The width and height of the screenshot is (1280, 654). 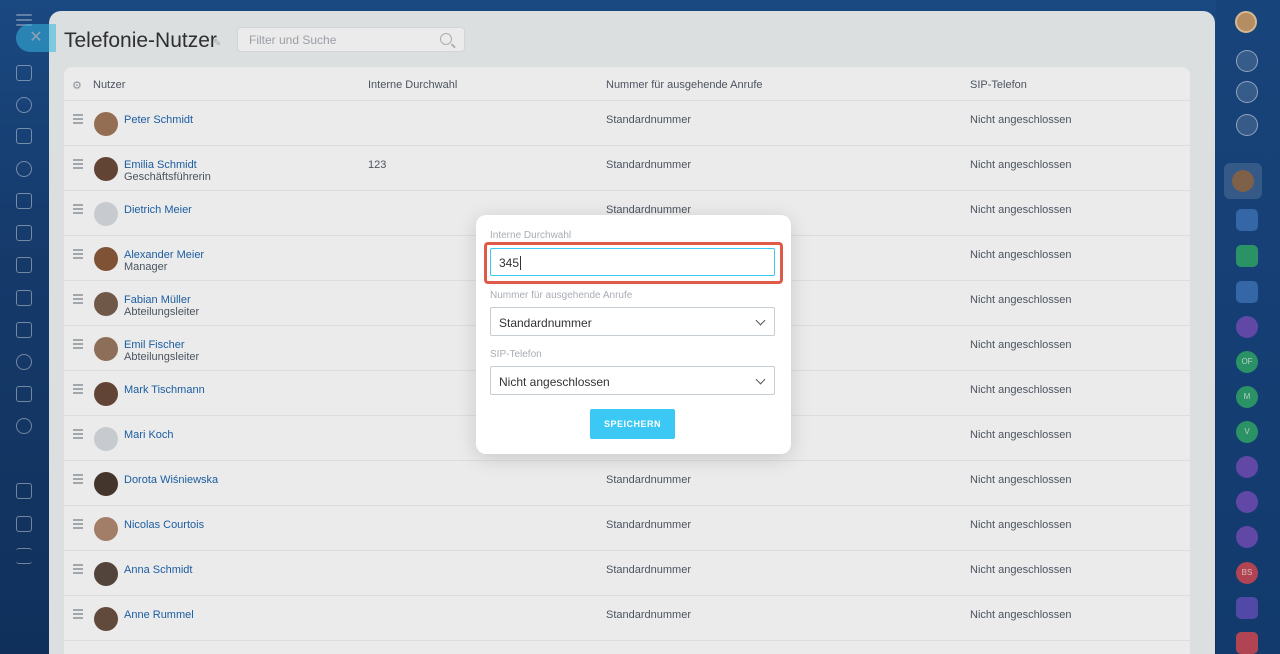 I want to click on outgoing-label: Nummer für ausgehende Anrufe, so click(x=561, y=295).